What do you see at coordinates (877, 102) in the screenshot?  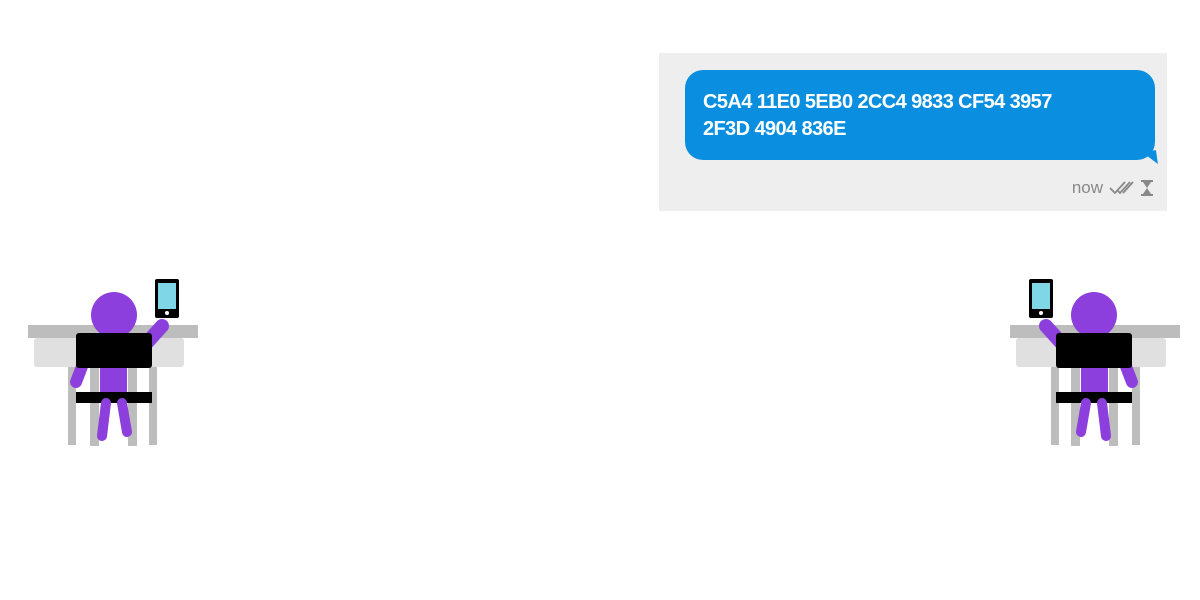 I see `message-line-1: C5A4 11E0 5EB0 2CC4 9833 CF54 3957` at bounding box center [877, 102].